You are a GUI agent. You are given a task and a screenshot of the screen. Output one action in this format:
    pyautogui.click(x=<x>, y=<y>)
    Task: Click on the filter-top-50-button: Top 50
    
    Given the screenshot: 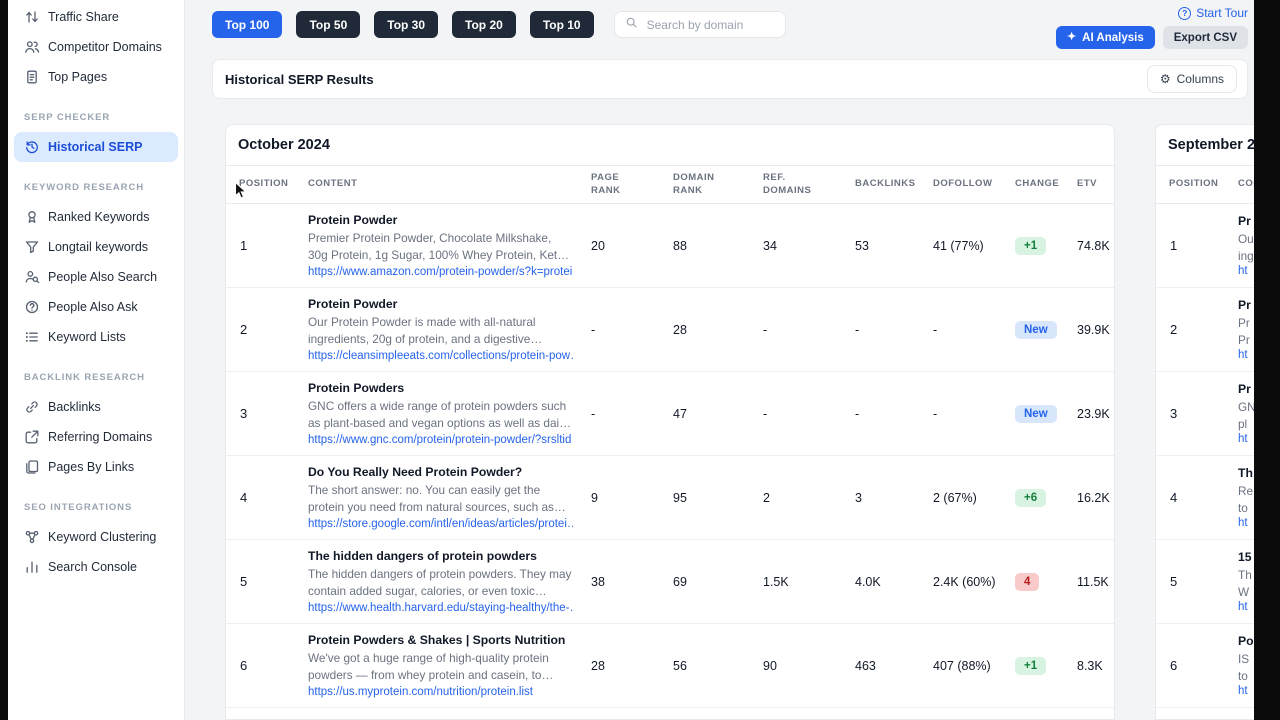 What is the action you would take?
    pyautogui.click(x=328, y=24)
    